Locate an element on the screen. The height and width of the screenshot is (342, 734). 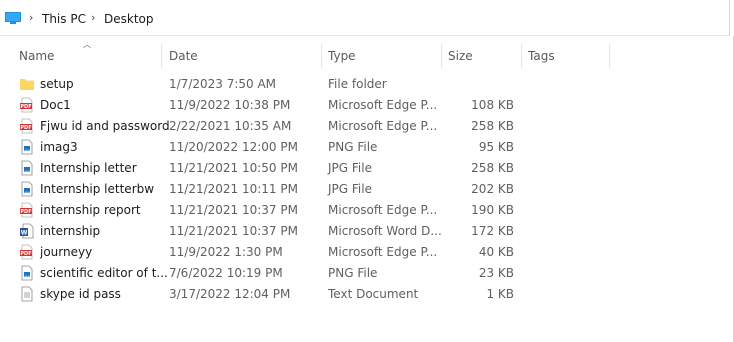
word-doc-icon: W is located at coordinates (27, 231).